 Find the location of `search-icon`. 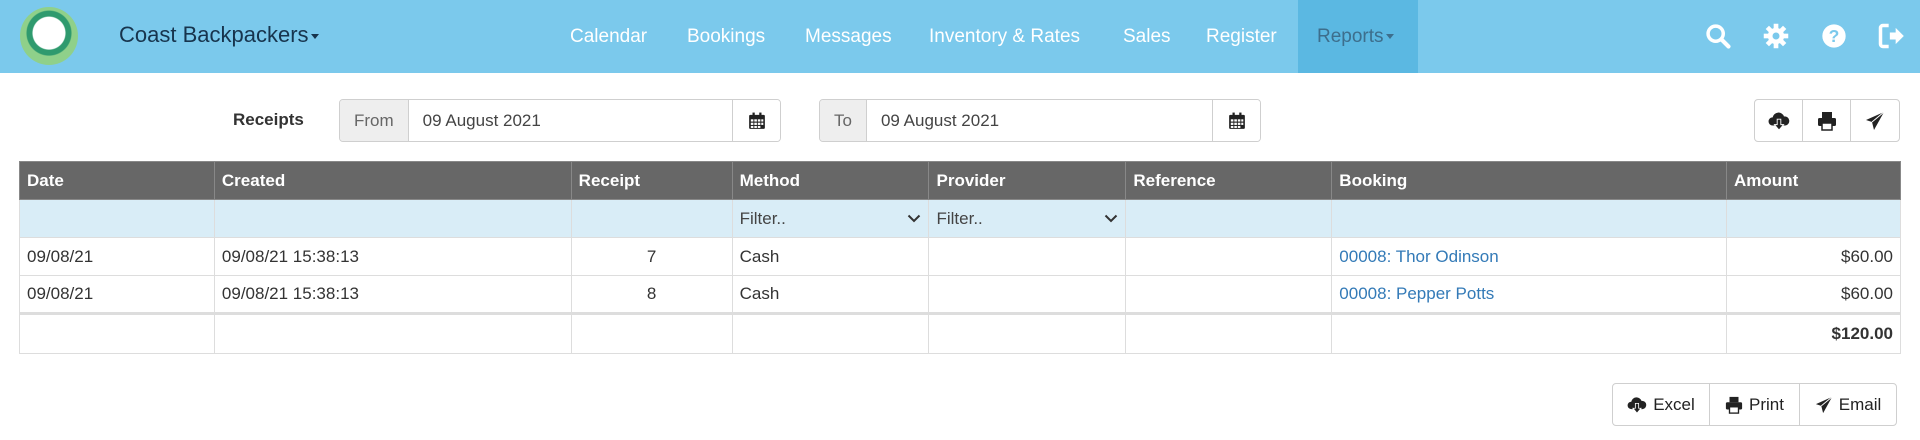

search-icon is located at coordinates (1718, 36).